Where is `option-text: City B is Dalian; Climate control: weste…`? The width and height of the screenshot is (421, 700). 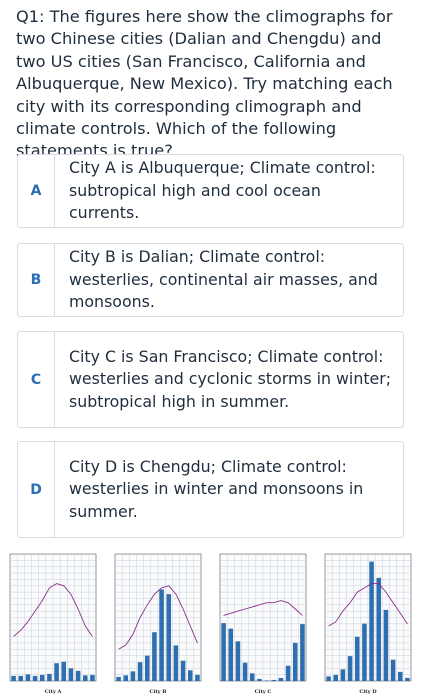 option-text: City B is Dalian; Climate control: weste… is located at coordinates (223, 279).